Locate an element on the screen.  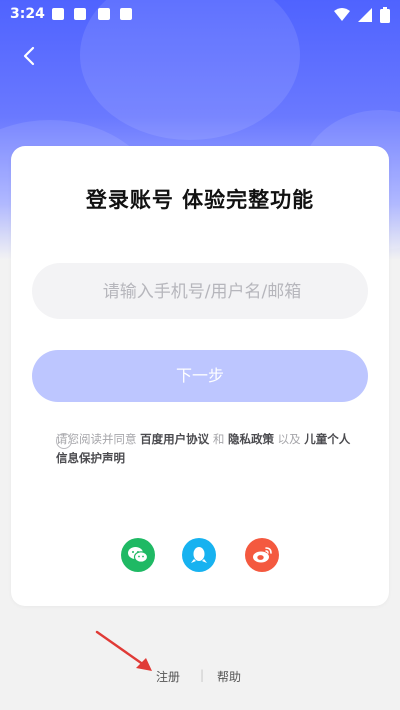
account-input is located at coordinates (202, 292).